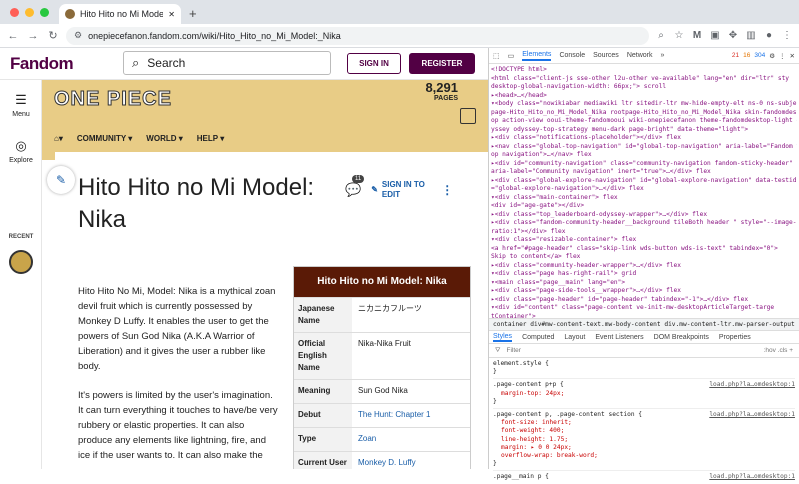  I want to click on sidebar-icon: ▥, so click(751, 35).